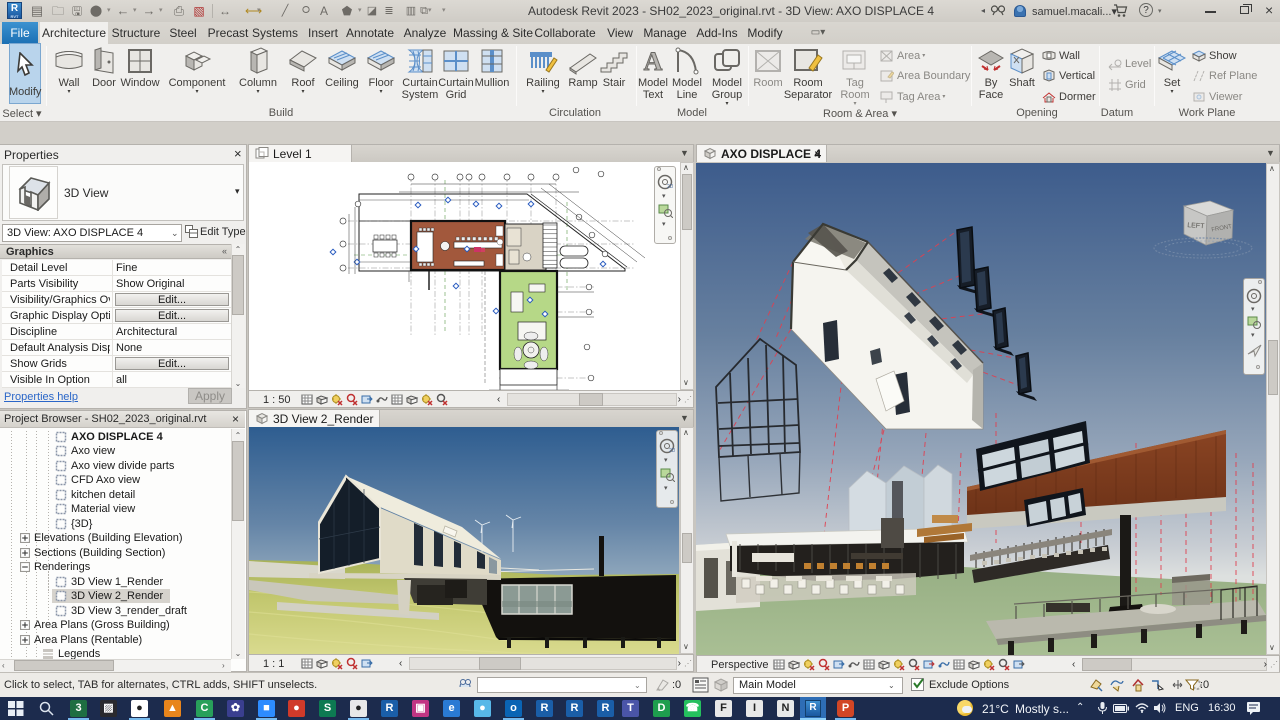  What do you see at coordinates (653, 61) in the screenshot?
I see `svg-text: A` at bounding box center [653, 61].